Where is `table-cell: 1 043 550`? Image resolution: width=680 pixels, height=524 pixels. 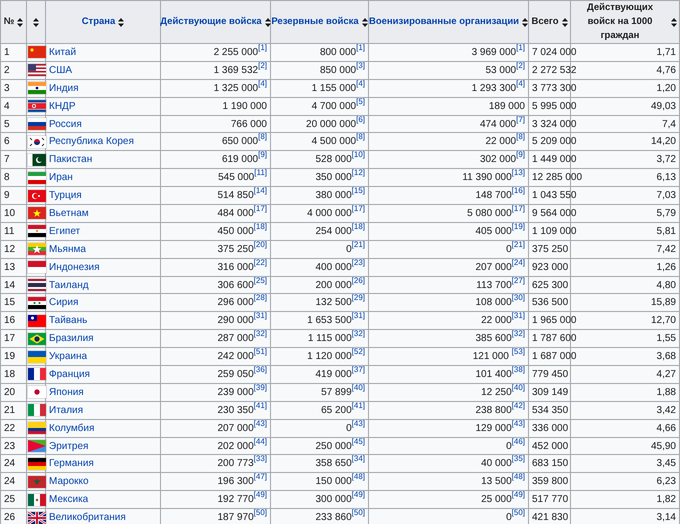 table-cell: 1 043 550 is located at coordinates (554, 196).